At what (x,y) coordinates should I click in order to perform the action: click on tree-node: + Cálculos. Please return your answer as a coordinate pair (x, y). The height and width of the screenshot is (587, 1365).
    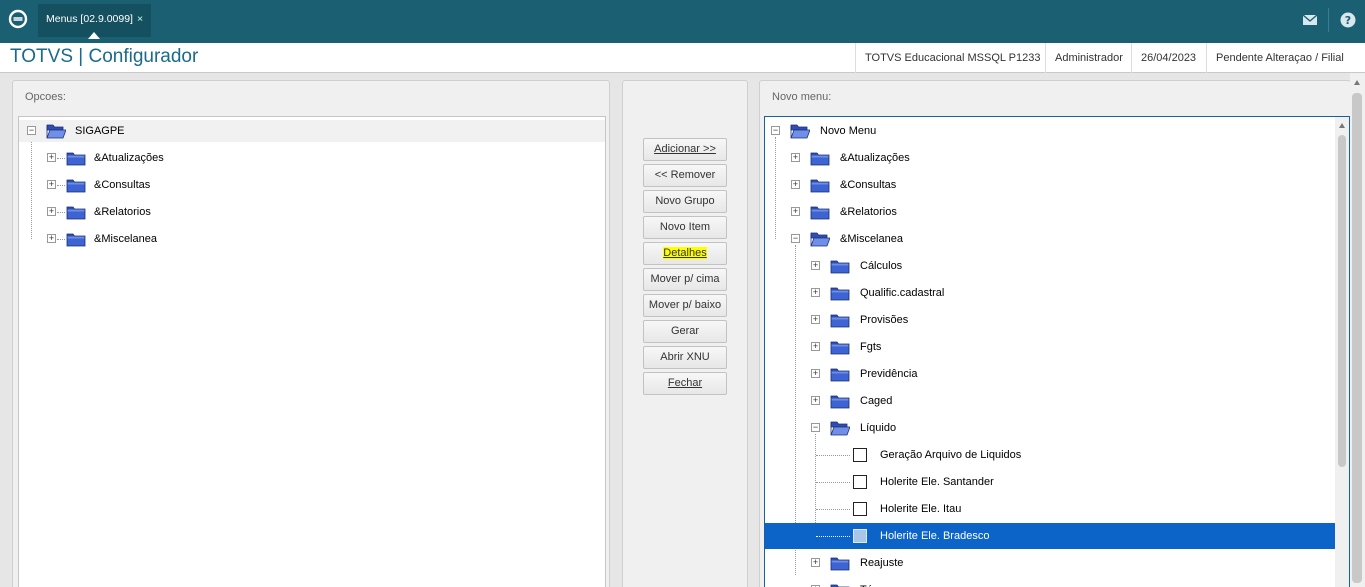
    Looking at the image, I should click on (1050, 266).